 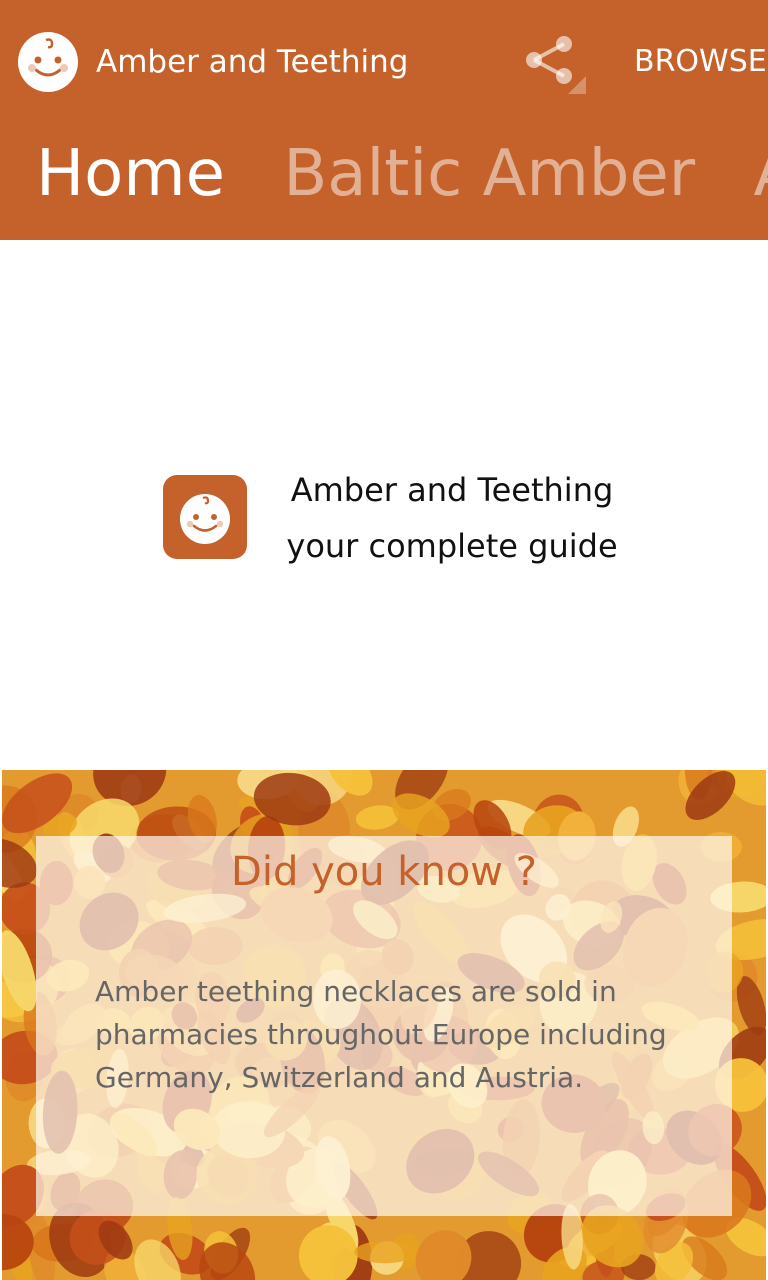 I want to click on tab-home: Home, so click(x=130, y=174).